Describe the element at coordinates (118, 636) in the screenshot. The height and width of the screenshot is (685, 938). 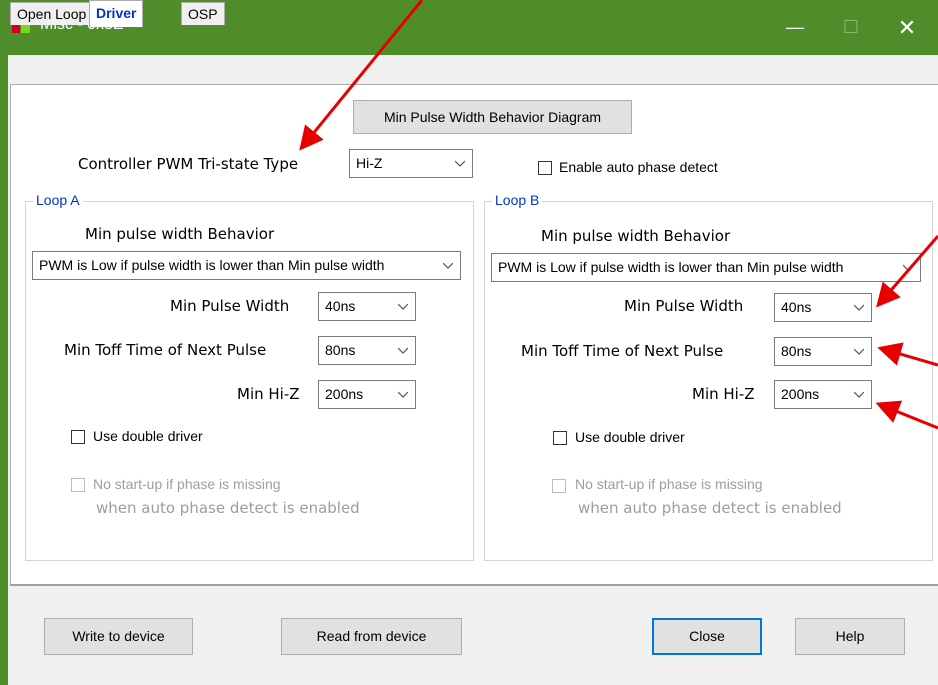
I see `write-to-device-button: Write to device` at that location.